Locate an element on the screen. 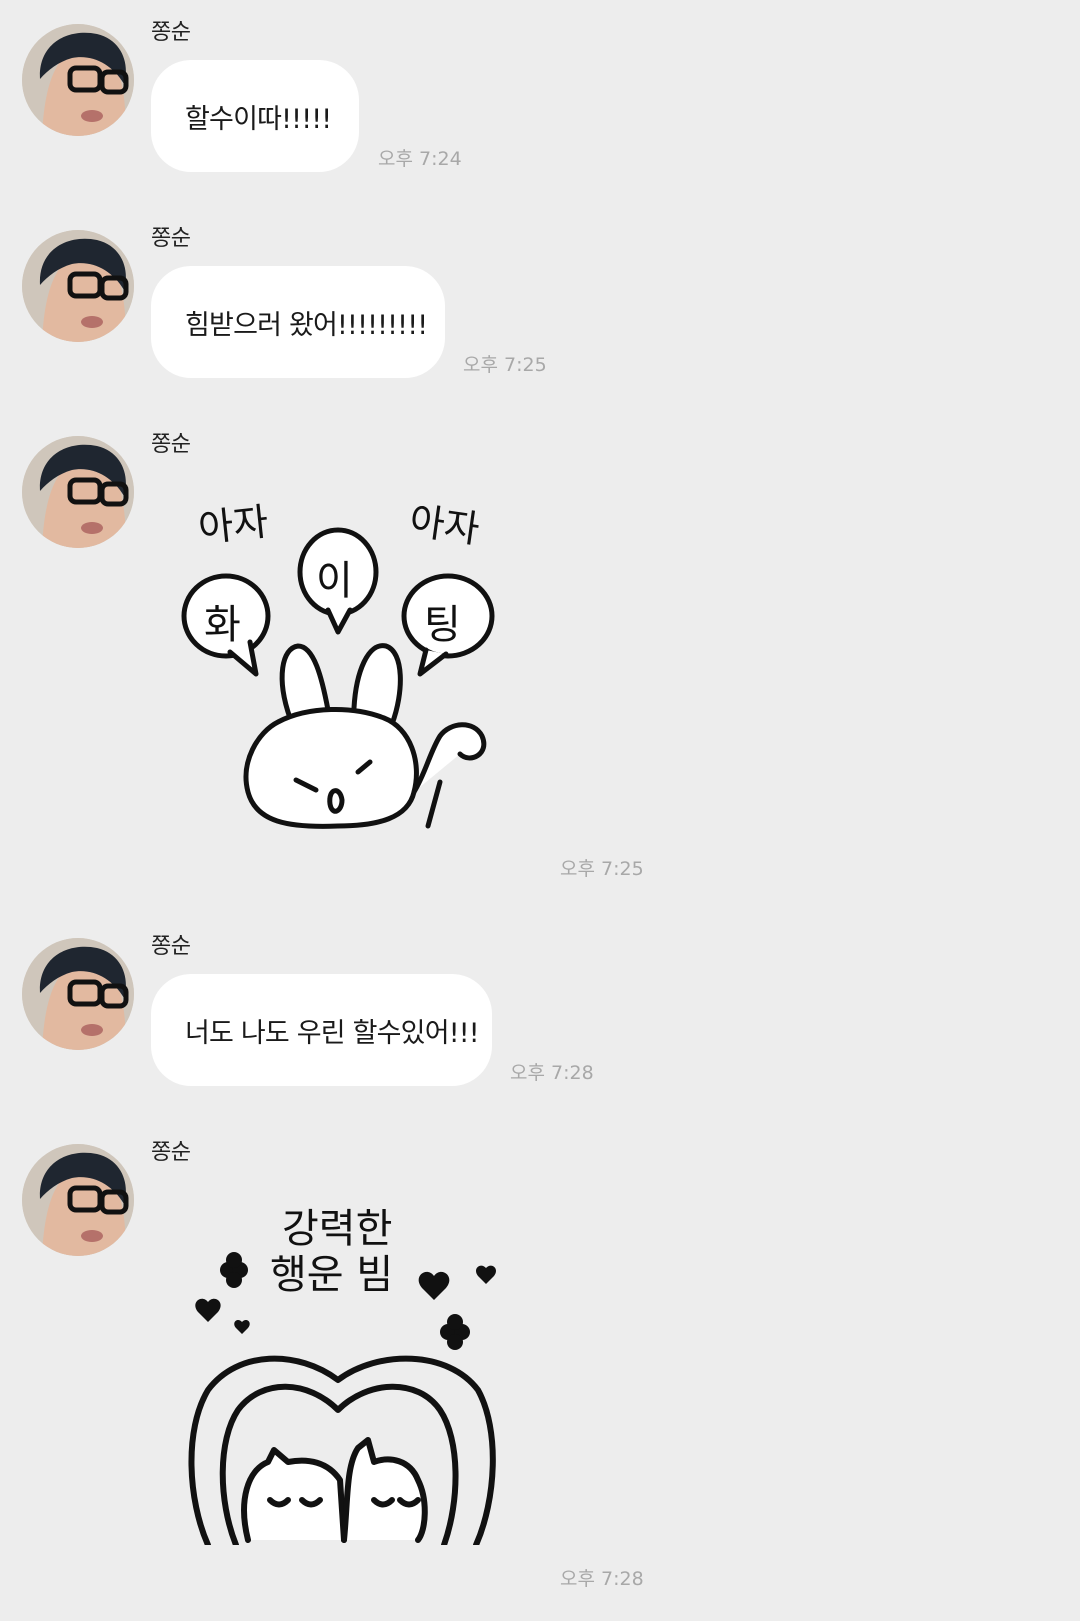  message-bubble: 할수이따!!!!! is located at coordinates (255, 116).